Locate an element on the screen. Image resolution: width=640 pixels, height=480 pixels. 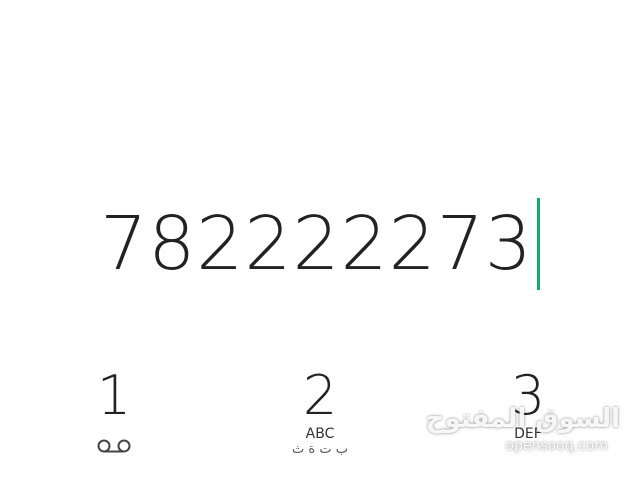
key-2-button: 2 ABC ب ت ة ث is located at coordinates (320, 423).